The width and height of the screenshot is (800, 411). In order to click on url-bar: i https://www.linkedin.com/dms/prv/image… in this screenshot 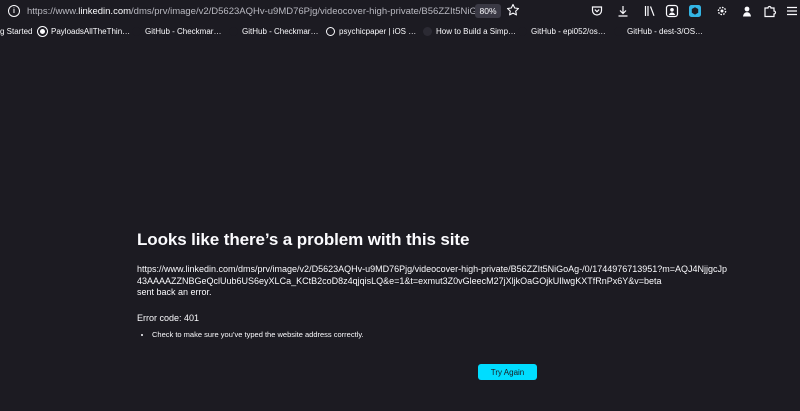, I will do `click(265, 11)`.